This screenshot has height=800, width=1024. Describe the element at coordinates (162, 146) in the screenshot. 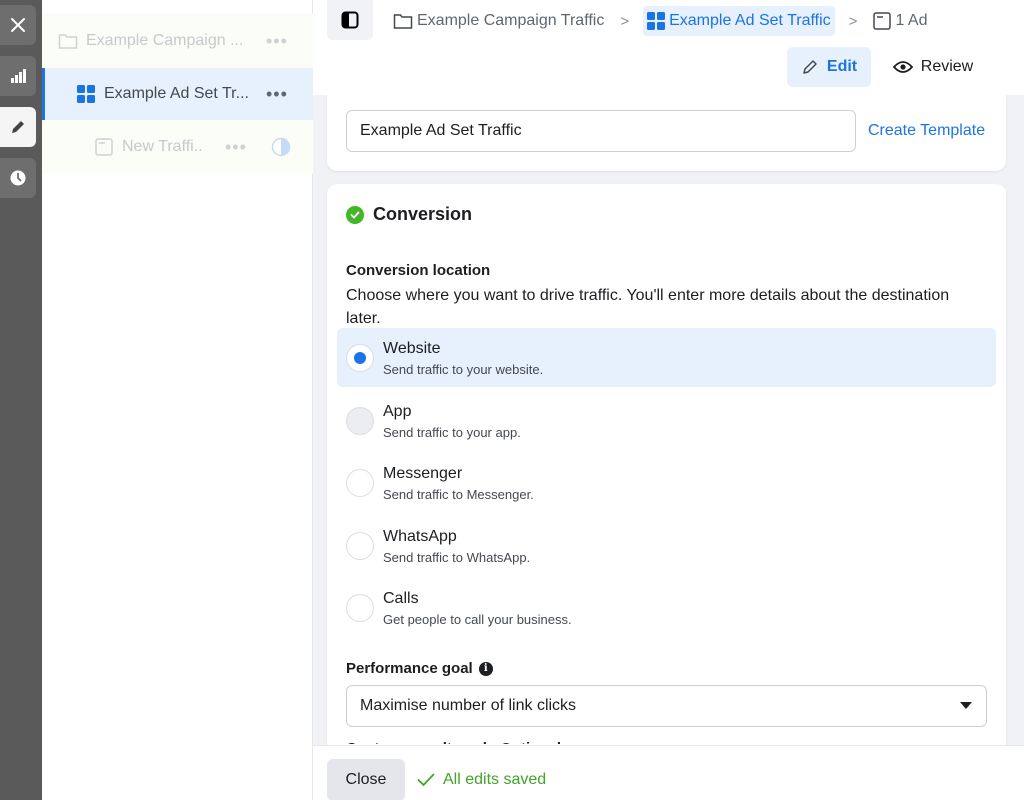

I see `tree-item-label: New Traffi..` at that location.